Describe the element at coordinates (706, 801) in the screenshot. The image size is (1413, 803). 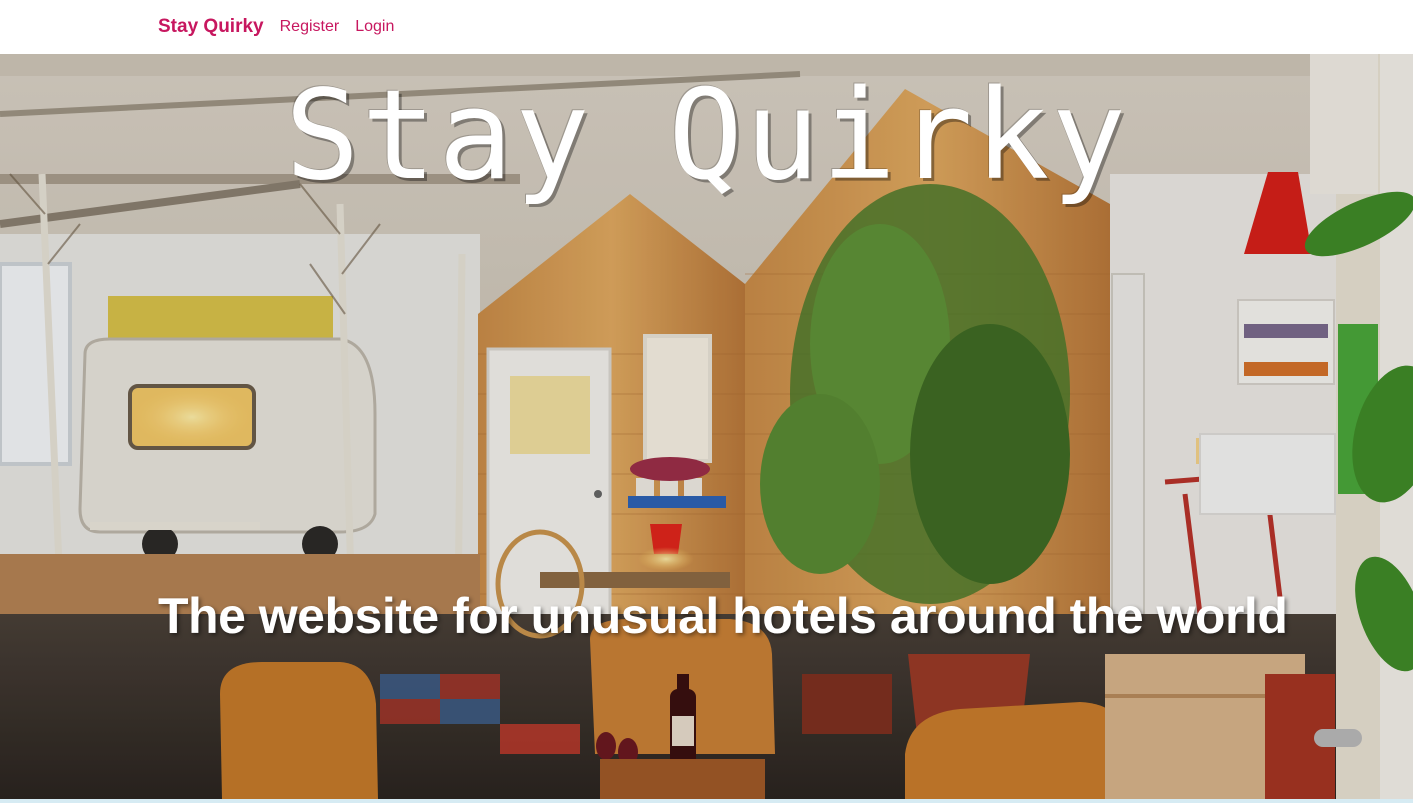
I see `page-bottom-edge` at that location.